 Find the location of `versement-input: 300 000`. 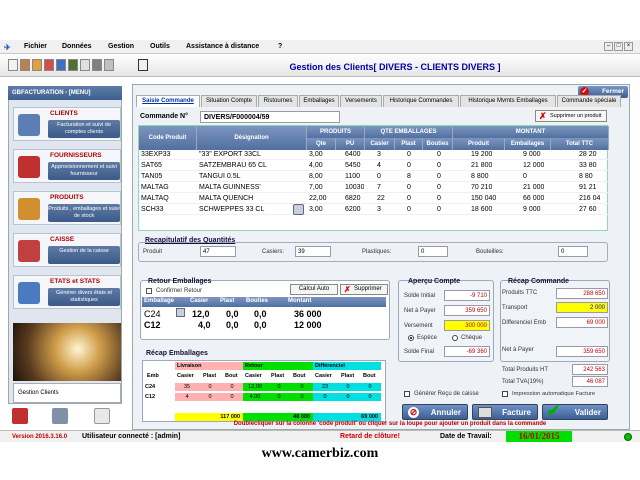

versement-input: 300 000 is located at coordinates (467, 325).